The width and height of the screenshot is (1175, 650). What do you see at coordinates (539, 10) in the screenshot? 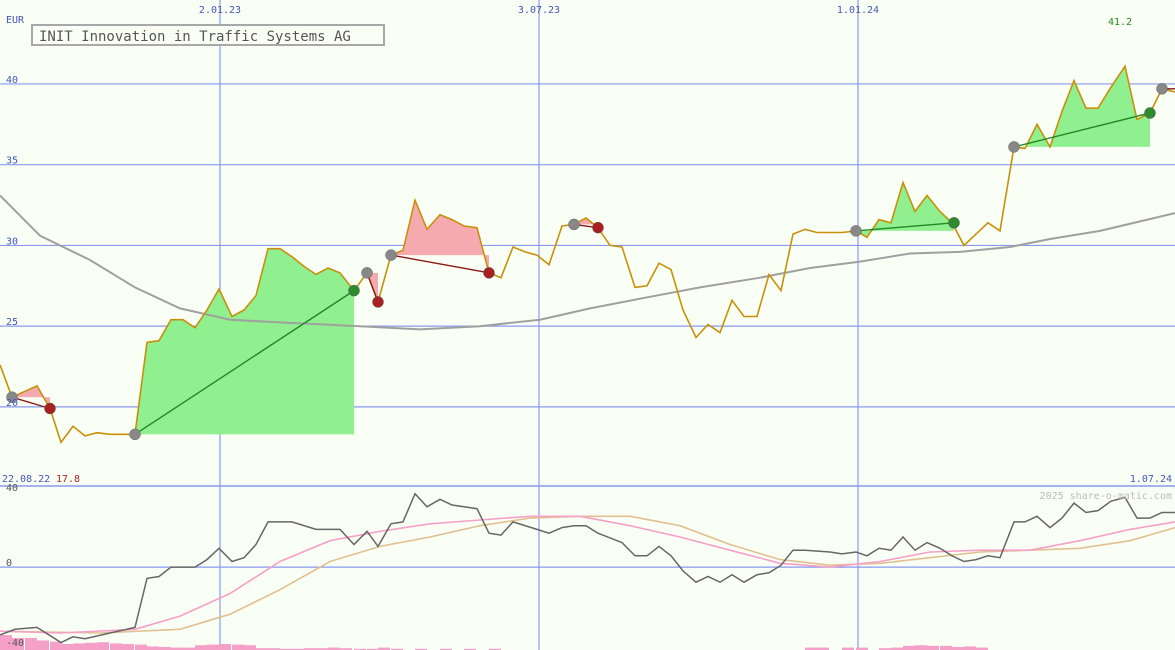
I see `x-tick-label: 3.07.23` at bounding box center [539, 10].